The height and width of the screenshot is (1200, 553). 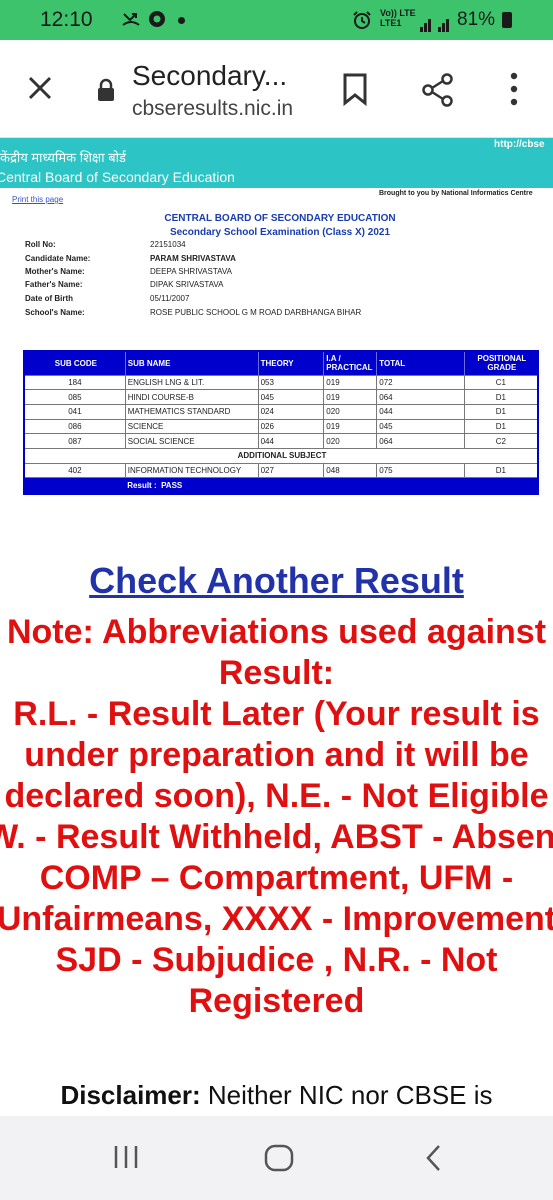 What do you see at coordinates (420, 470) in the screenshot?
I see `total-cell: 075` at bounding box center [420, 470].